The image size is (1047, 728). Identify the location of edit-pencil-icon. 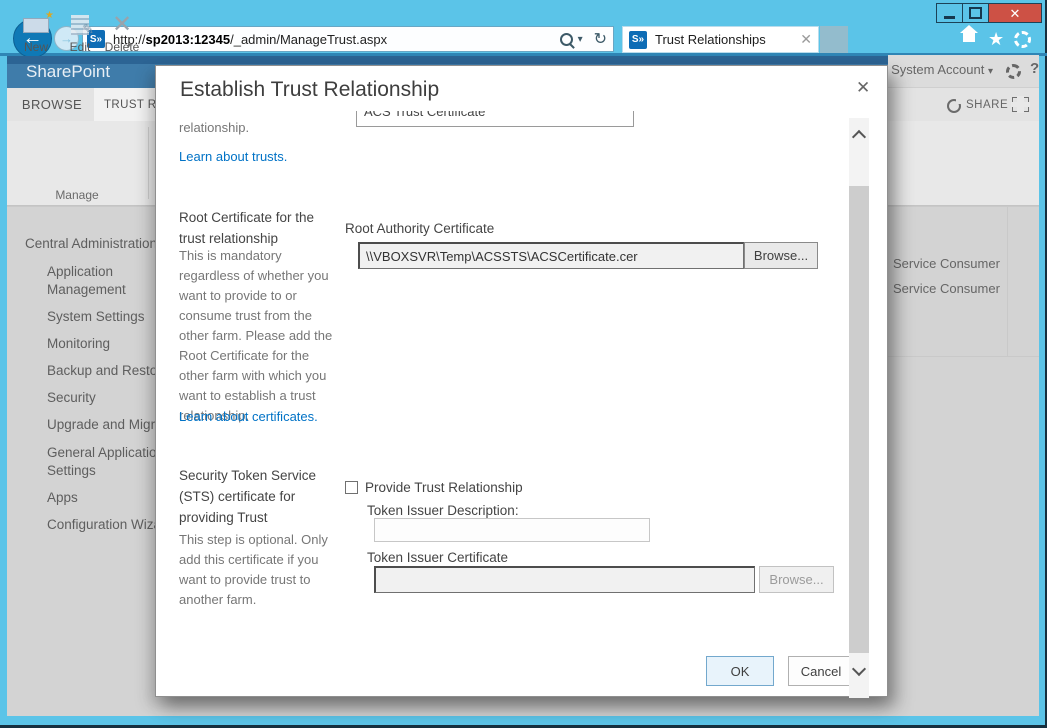
(82, 26).